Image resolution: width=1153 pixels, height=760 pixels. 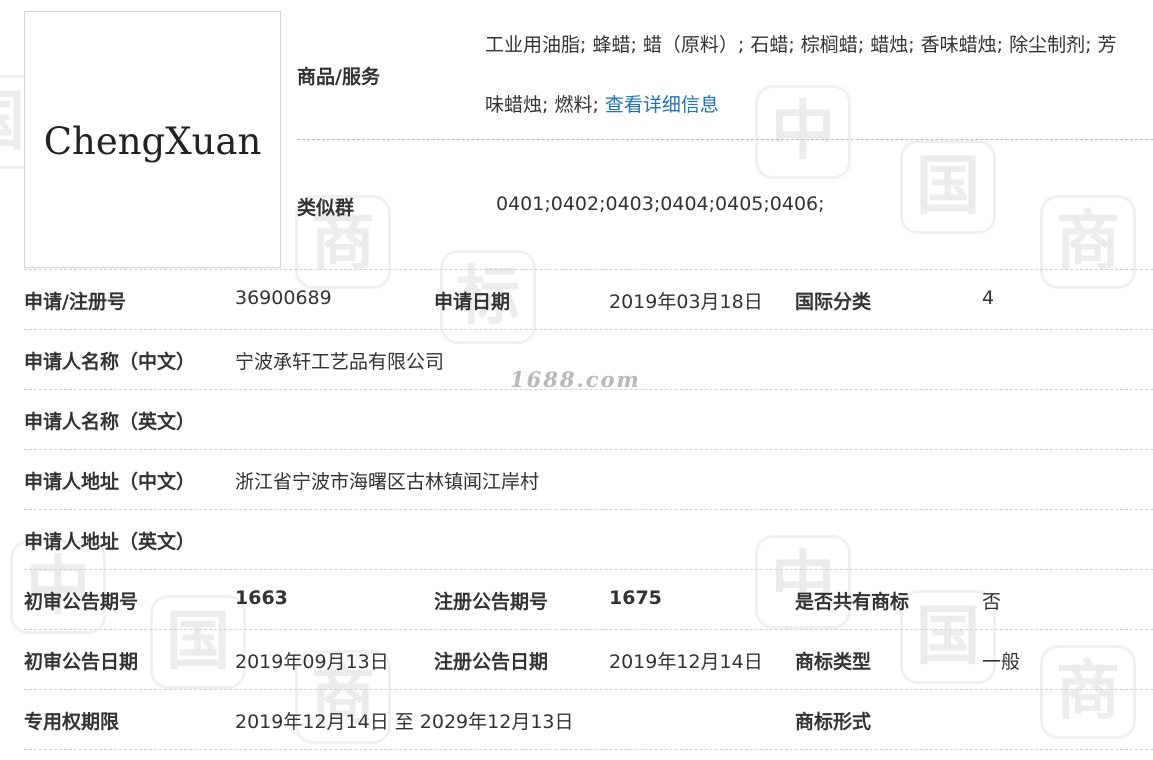 I want to click on valid-period-label: 专用权期限, so click(x=72, y=722).